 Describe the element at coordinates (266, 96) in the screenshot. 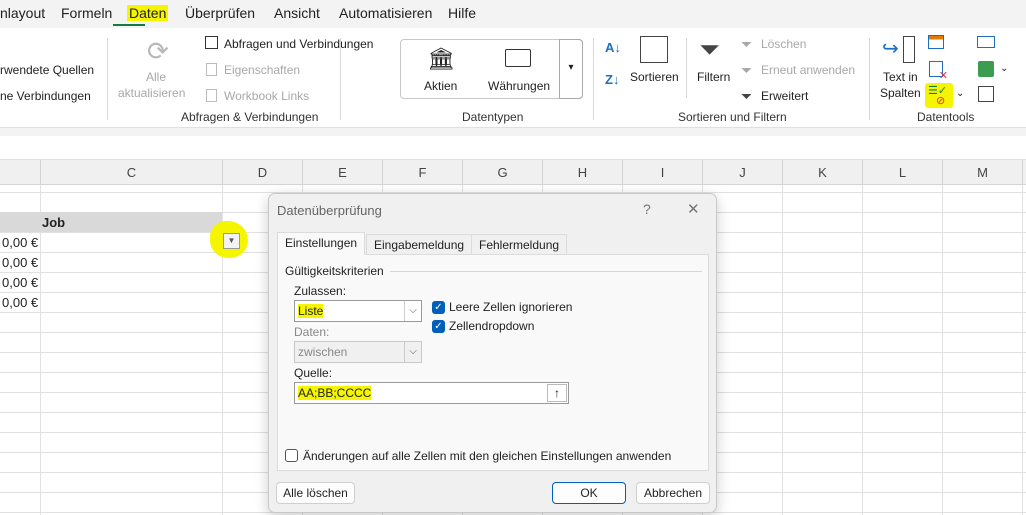

I see `workbook-links-button: Workbook Links` at that location.